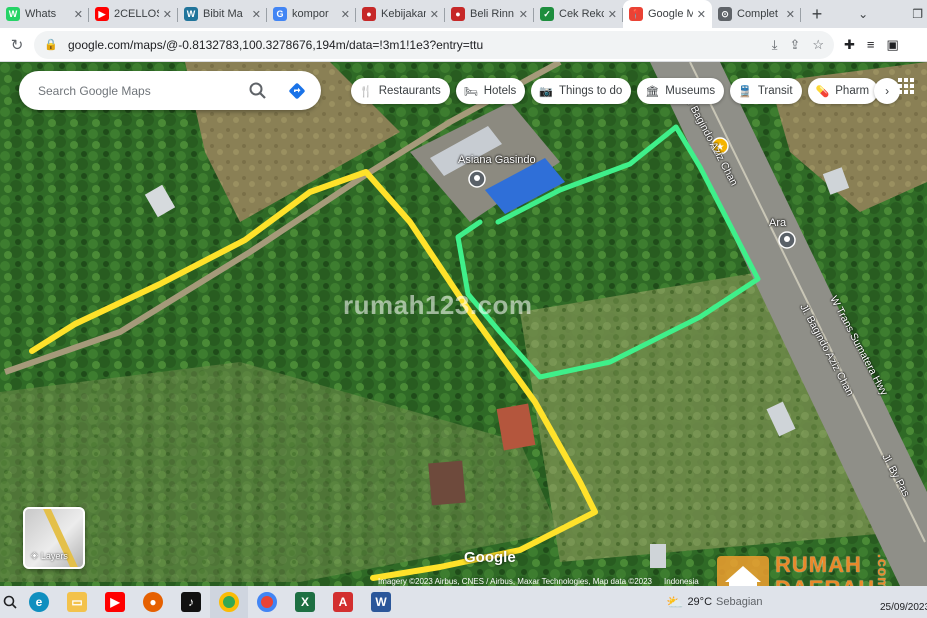 The width and height of the screenshot is (927, 618). Describe the element at coordinates (34, 555) in the screenshot. I see `layers-icon: ◈` at that location.